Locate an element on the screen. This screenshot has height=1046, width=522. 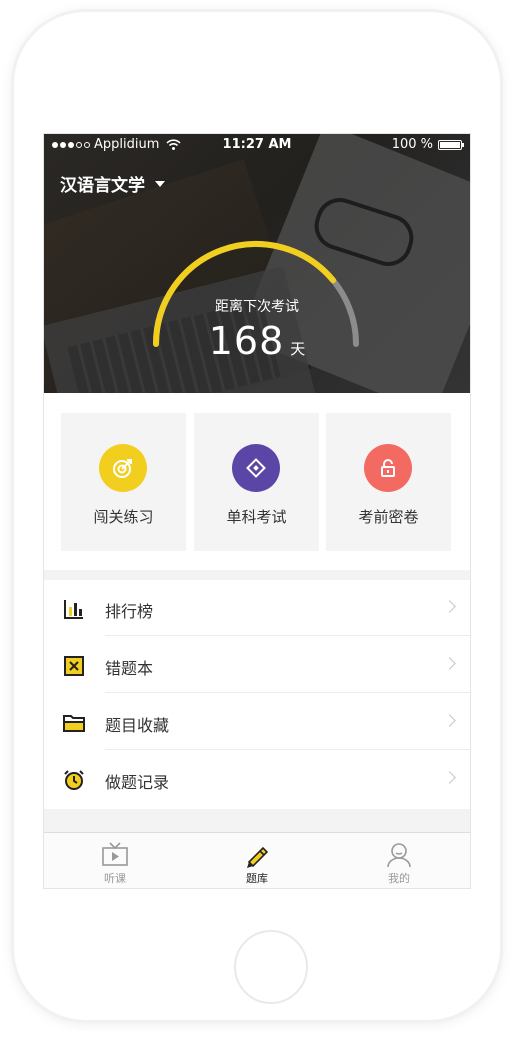
tab-profile: 我的 is located at coordinates (399, 860).